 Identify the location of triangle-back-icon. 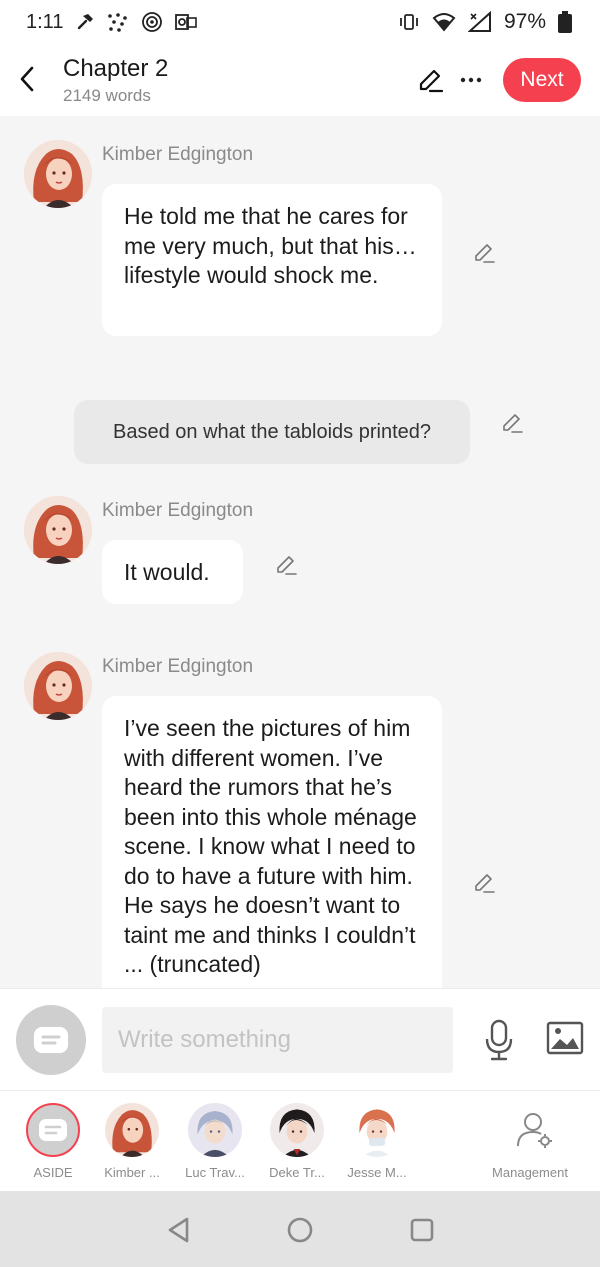
(178, 1230).